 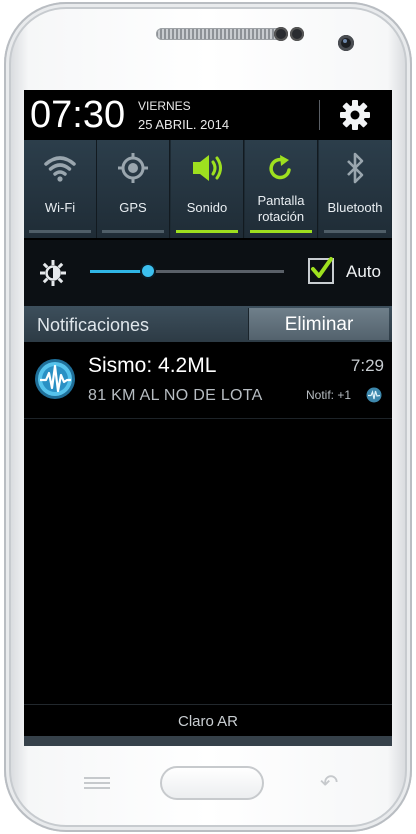 What do you see at coordinates (355, 168) in the screenshot?
I see `bluetooth-icon` at bounding box center [355, 168].